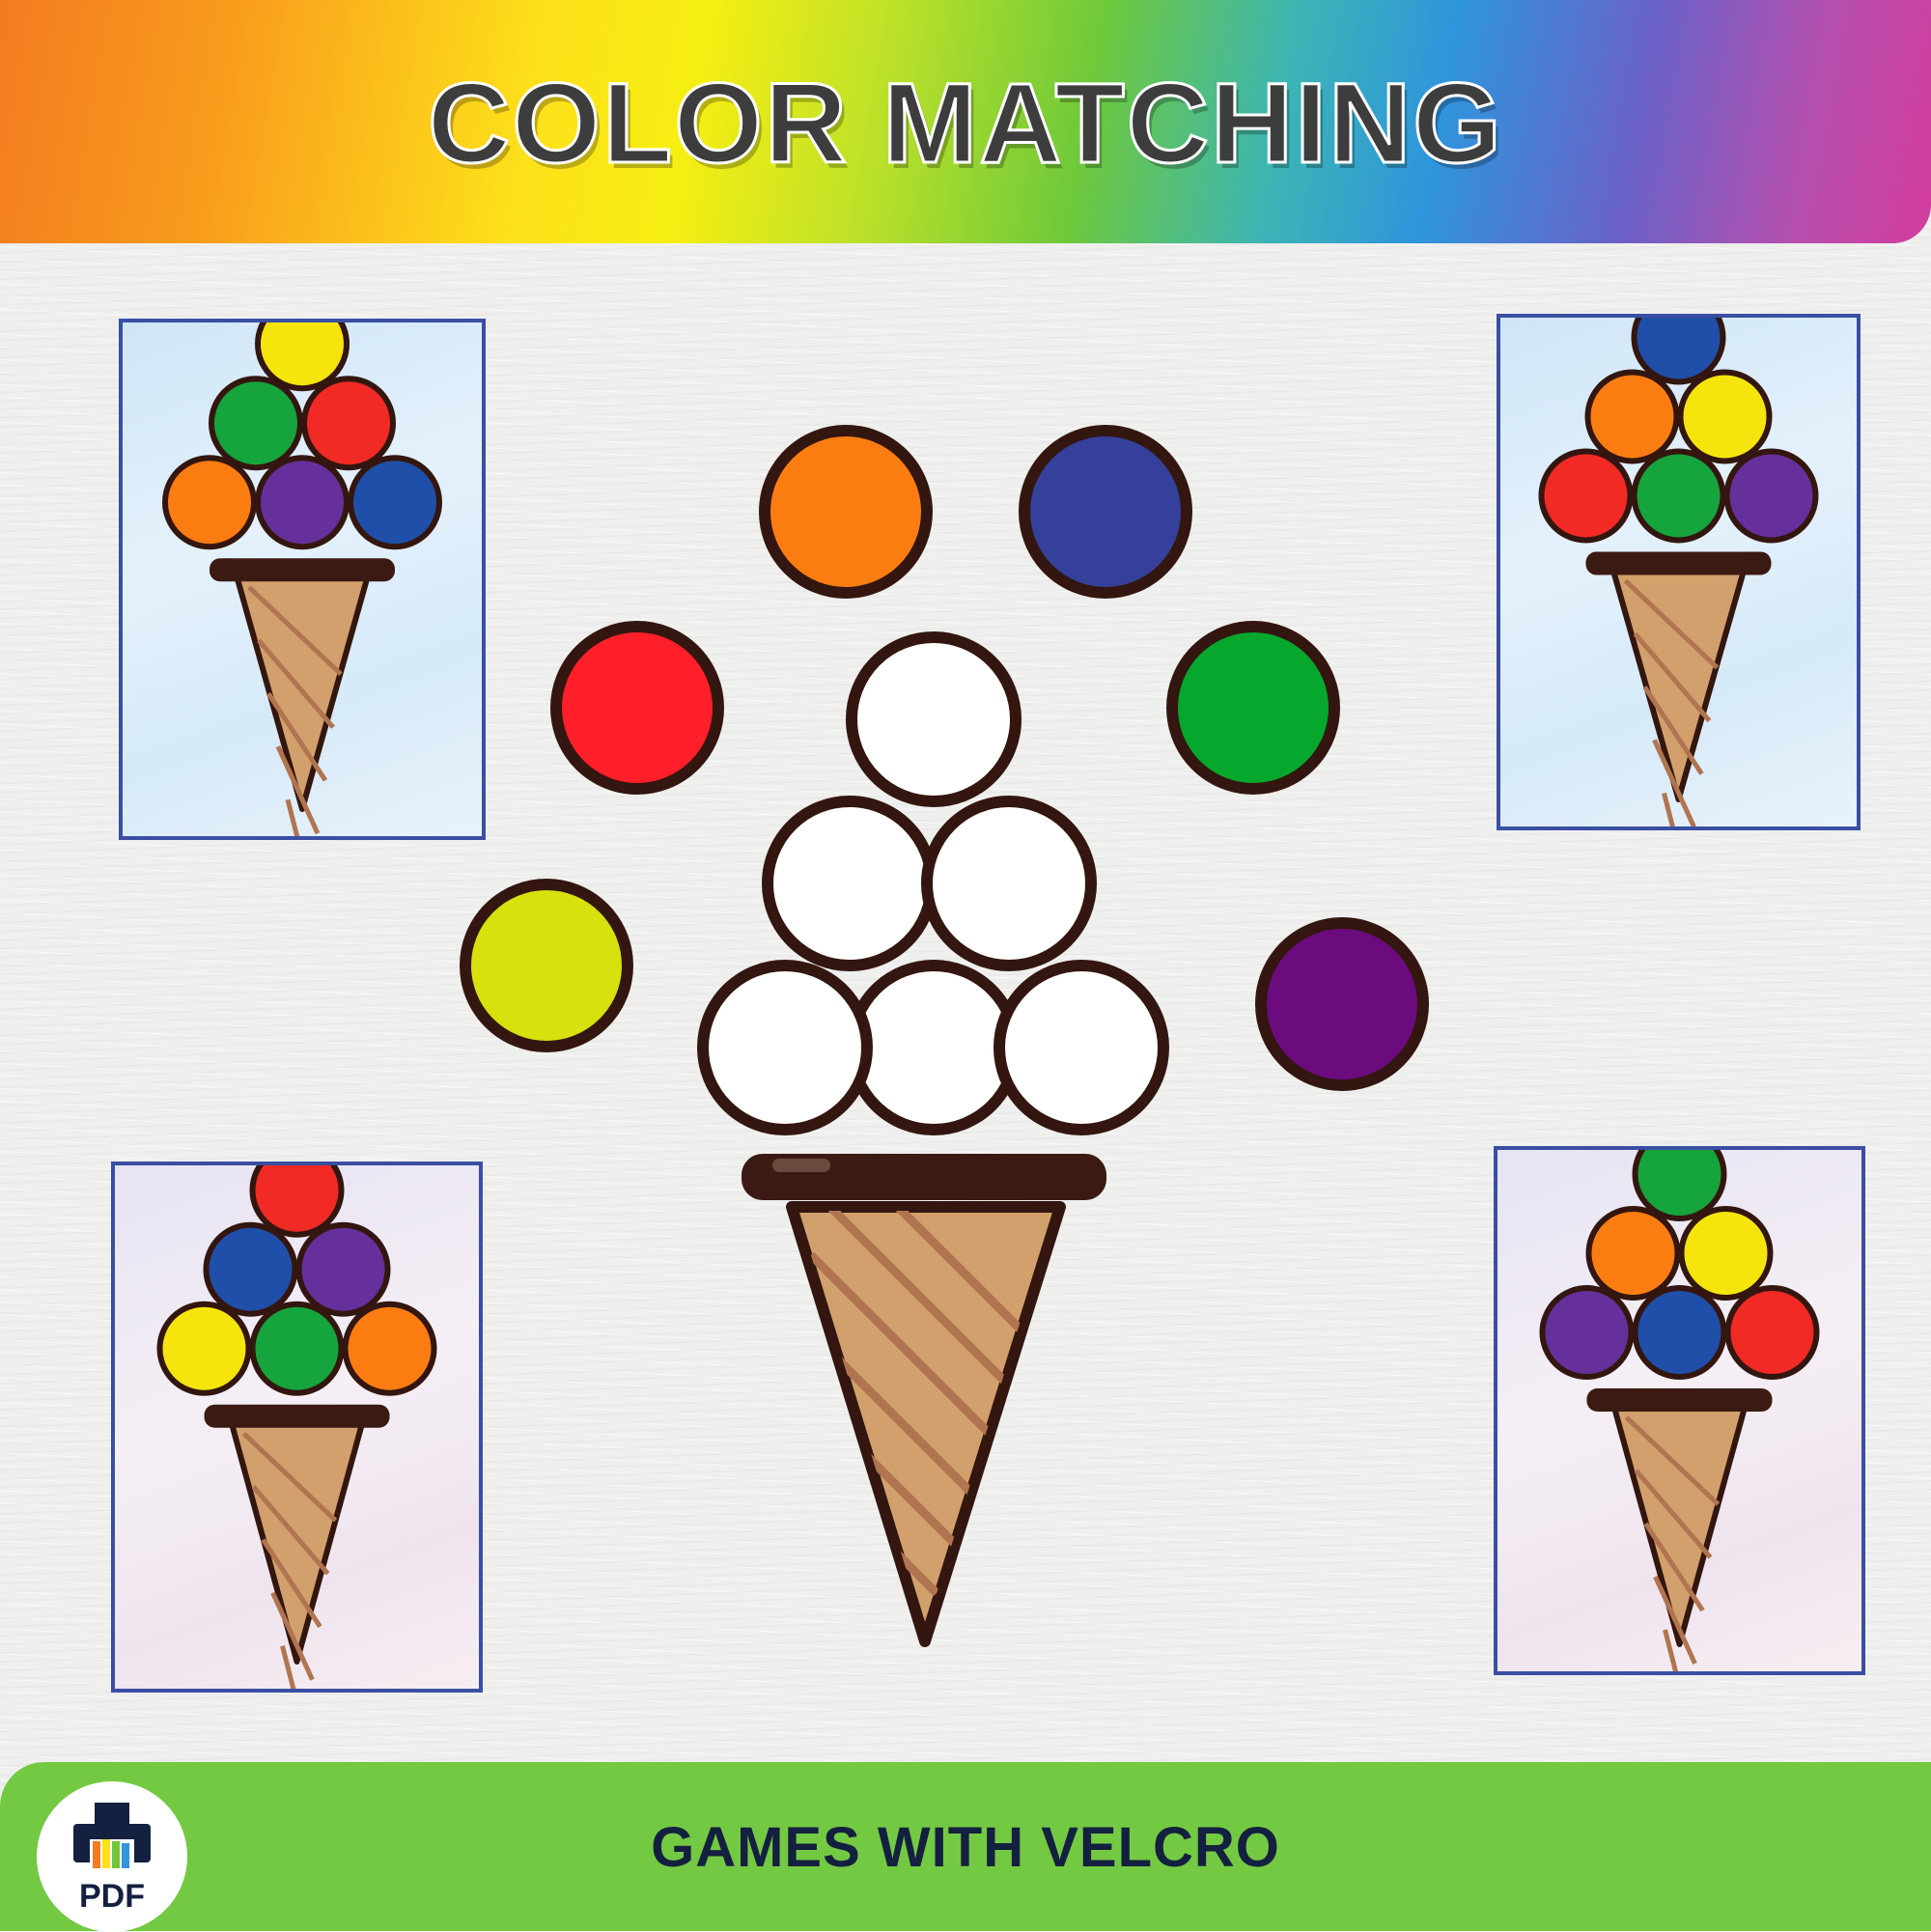 The height and width of the screenshot is (1932, 1931). I want to click on reference-card-bottom-left, so click(297, 1427).